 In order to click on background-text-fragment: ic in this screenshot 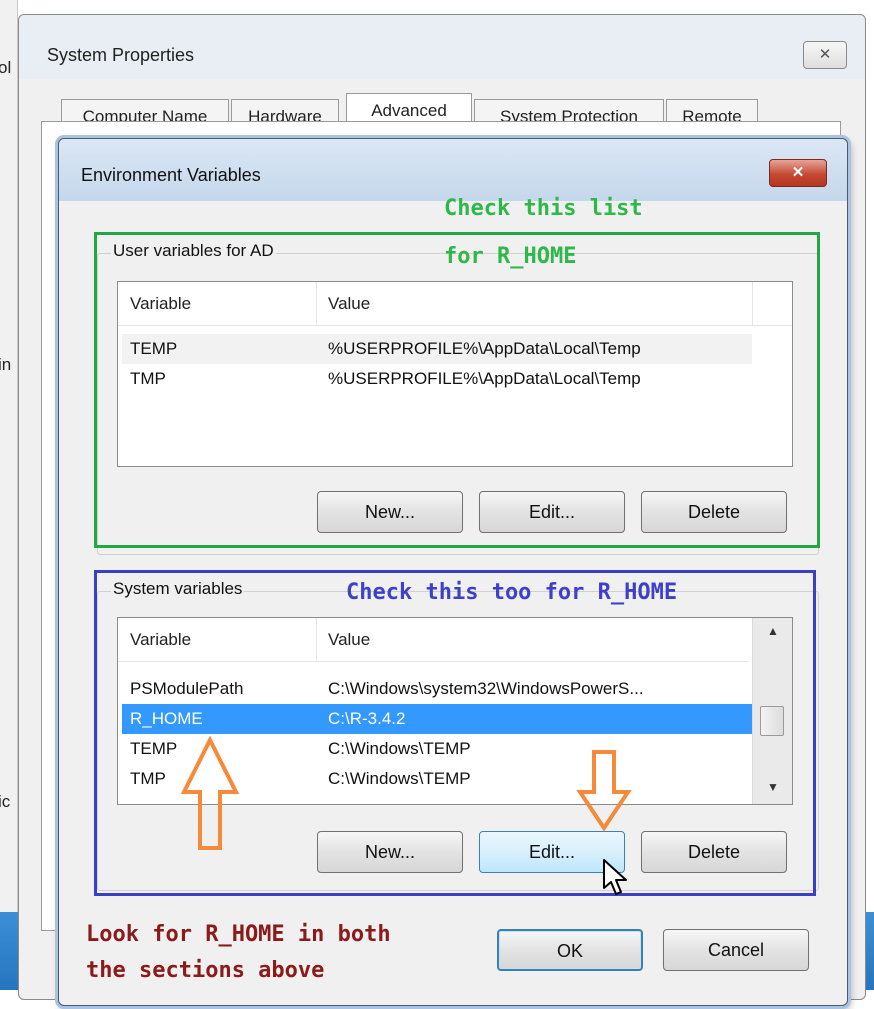, I will do `click(5, 801)`.